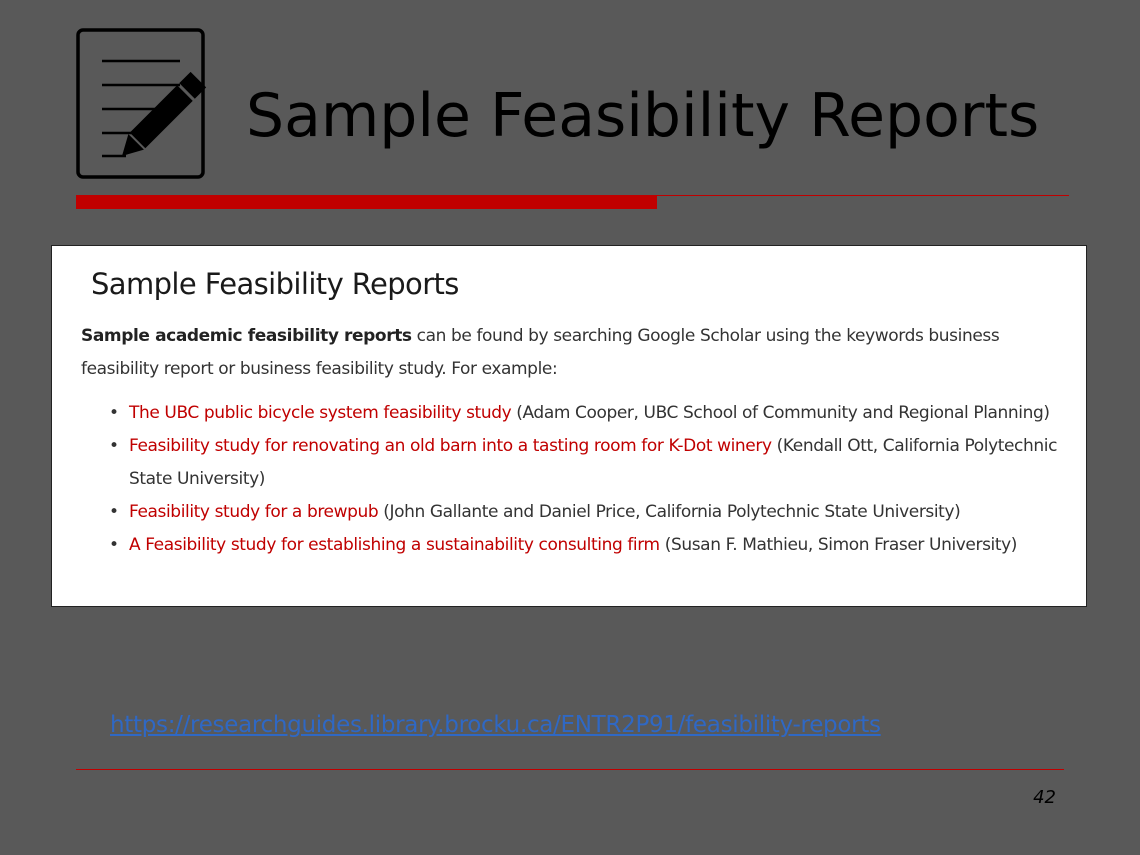 The width and height of the screenshot is (1140, 855). What do you see at coordinates (254, 512) in the screenshot?
I see `report-link: Feasibility study for a brewpub` at bounding box center [254, 512].